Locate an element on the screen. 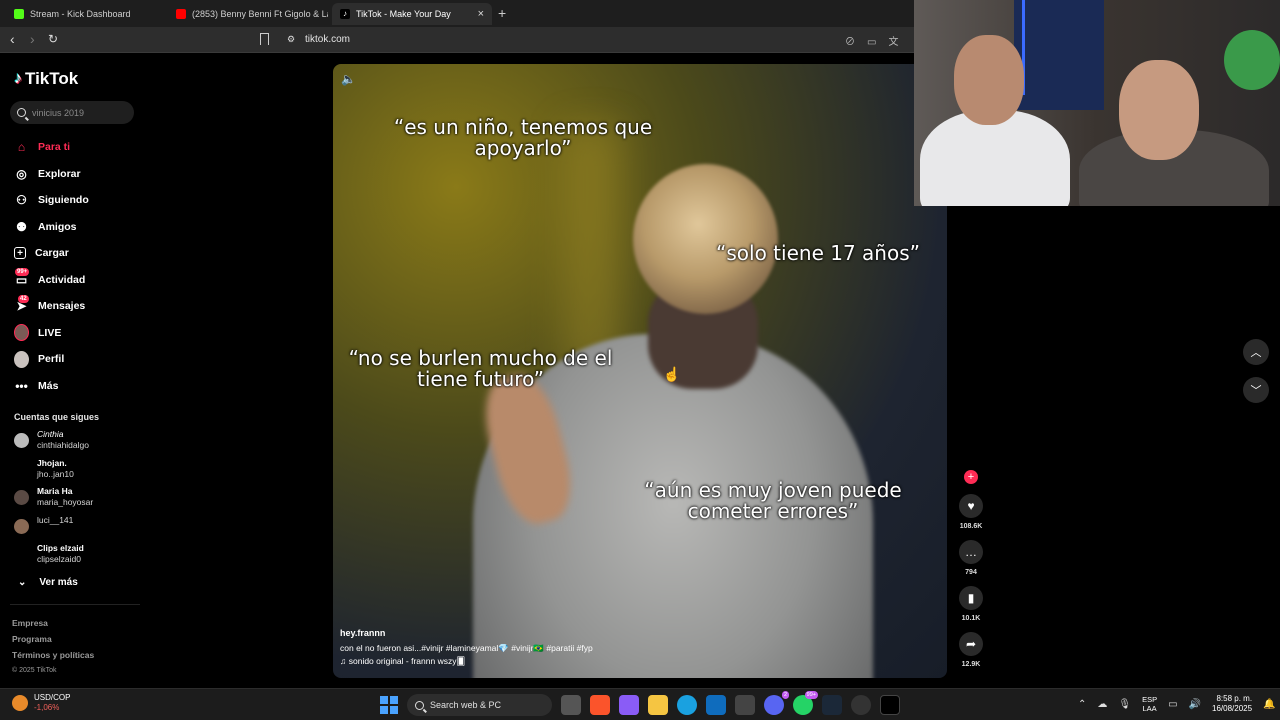  obs-icon is located at coordinates (861, 705).